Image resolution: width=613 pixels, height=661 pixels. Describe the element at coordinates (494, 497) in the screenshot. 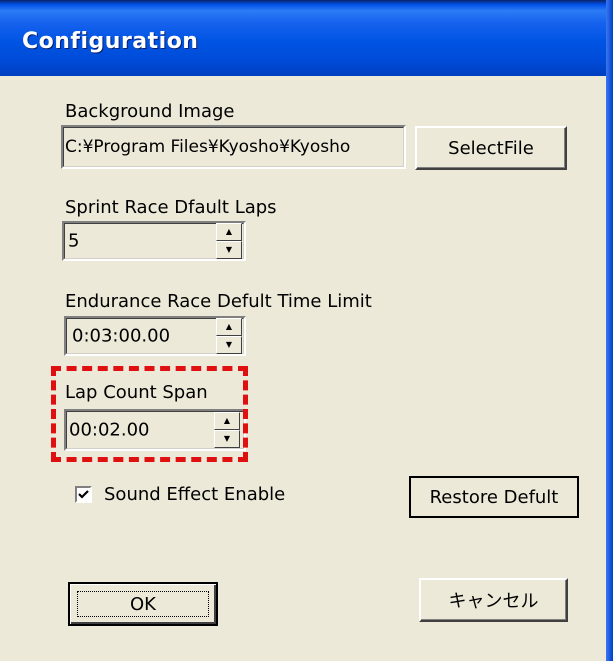

I see `restore-default-button: Restore Defult` at that location.